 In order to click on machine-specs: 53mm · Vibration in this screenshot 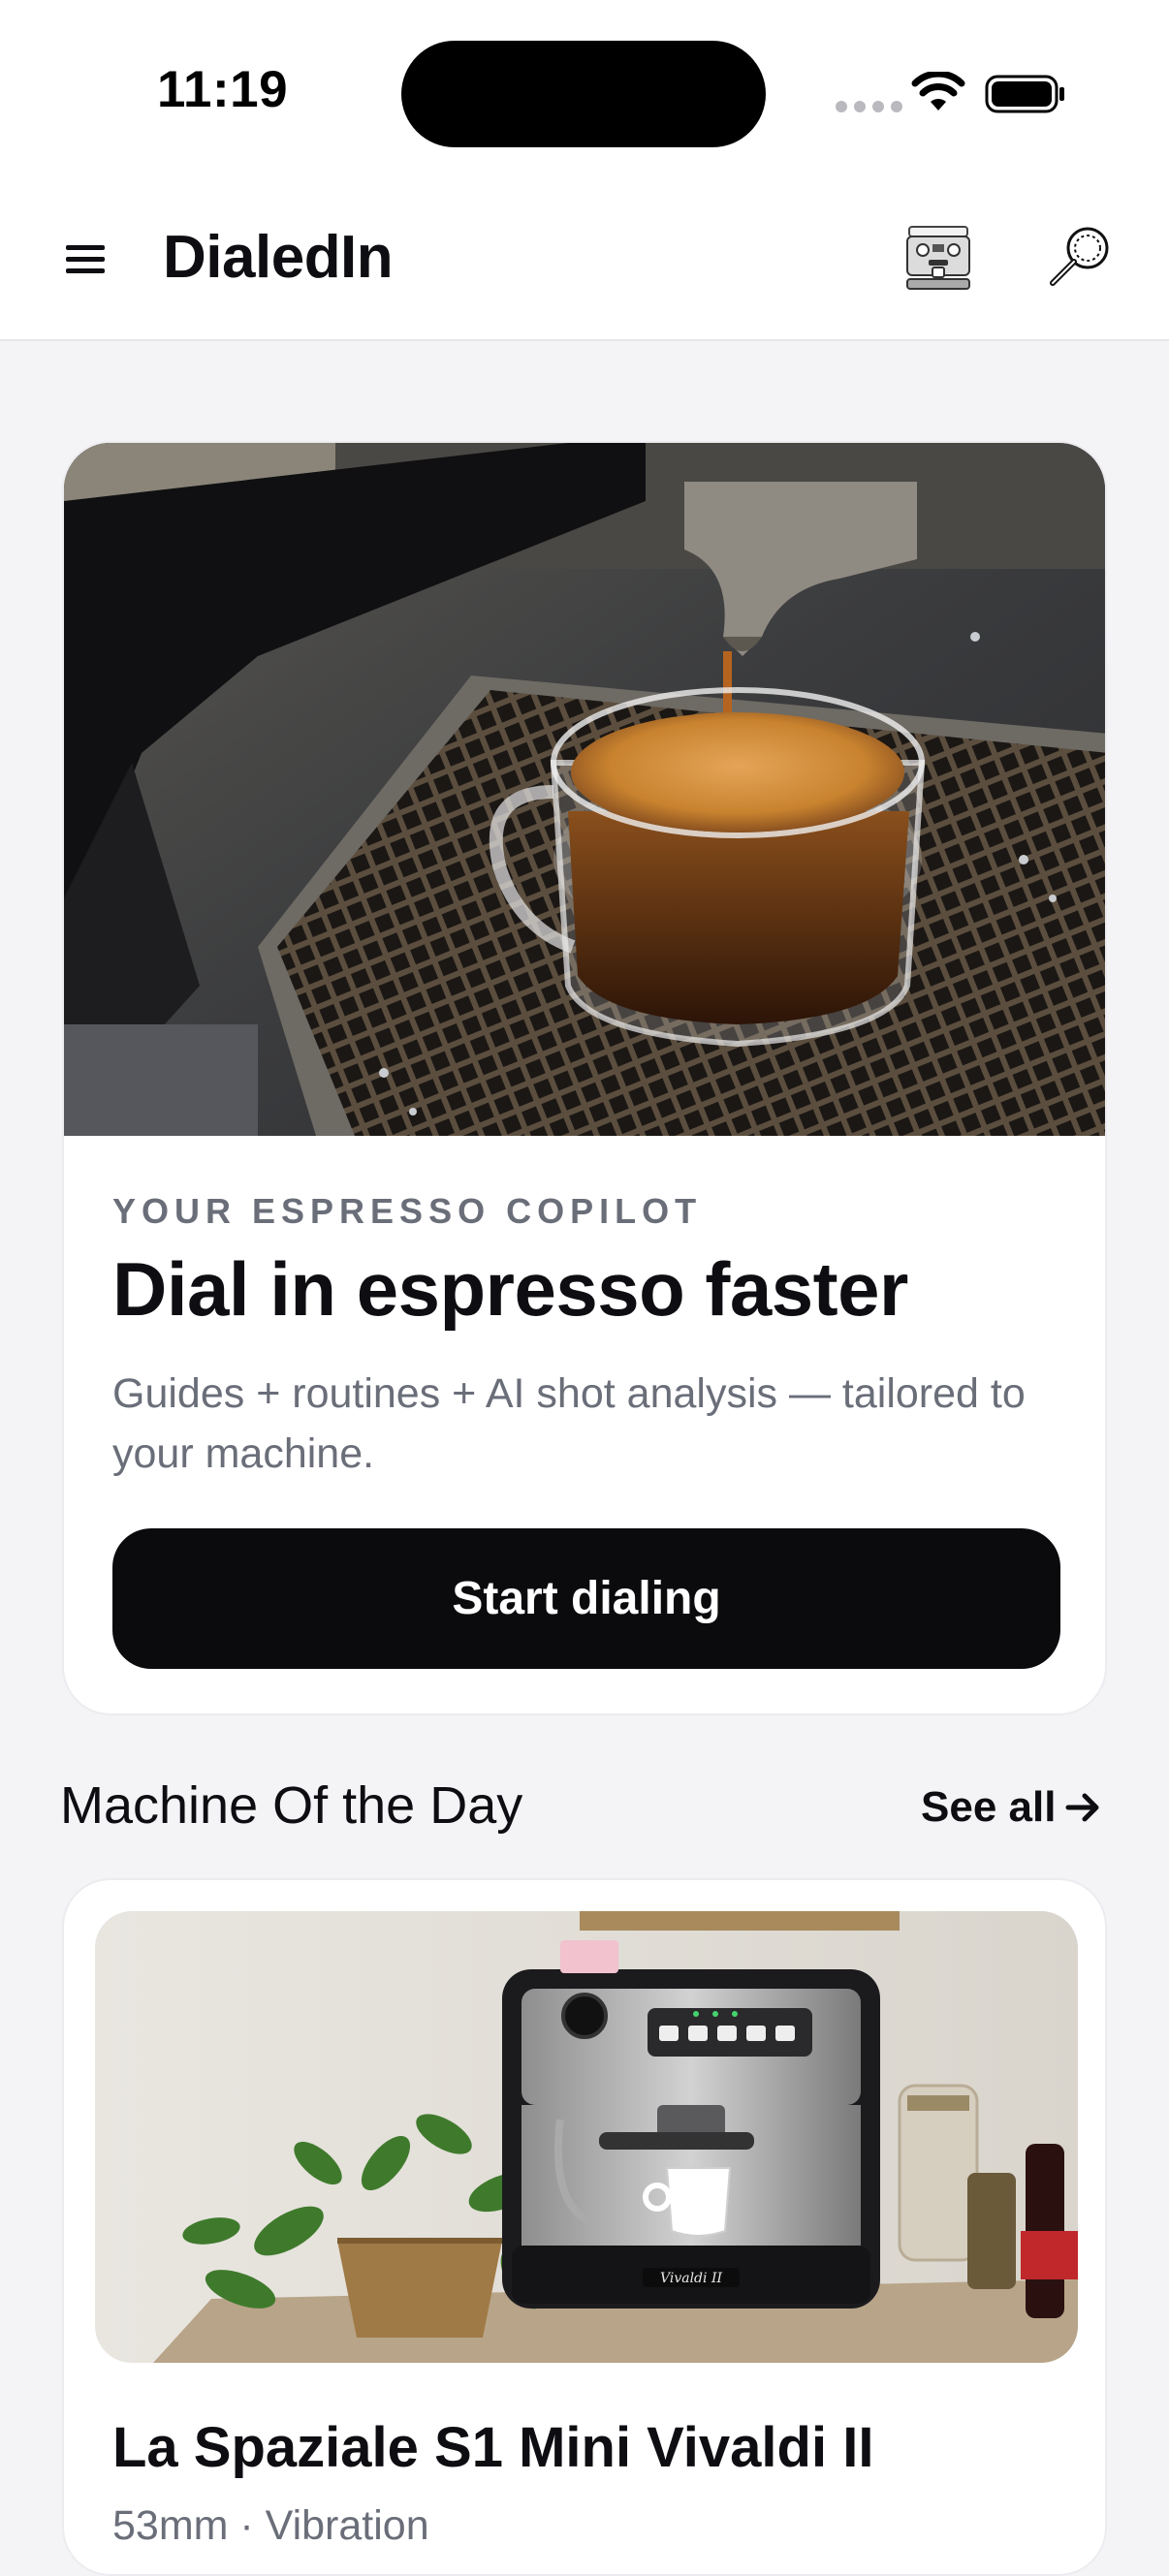, I will do `click(270, 2525)`.